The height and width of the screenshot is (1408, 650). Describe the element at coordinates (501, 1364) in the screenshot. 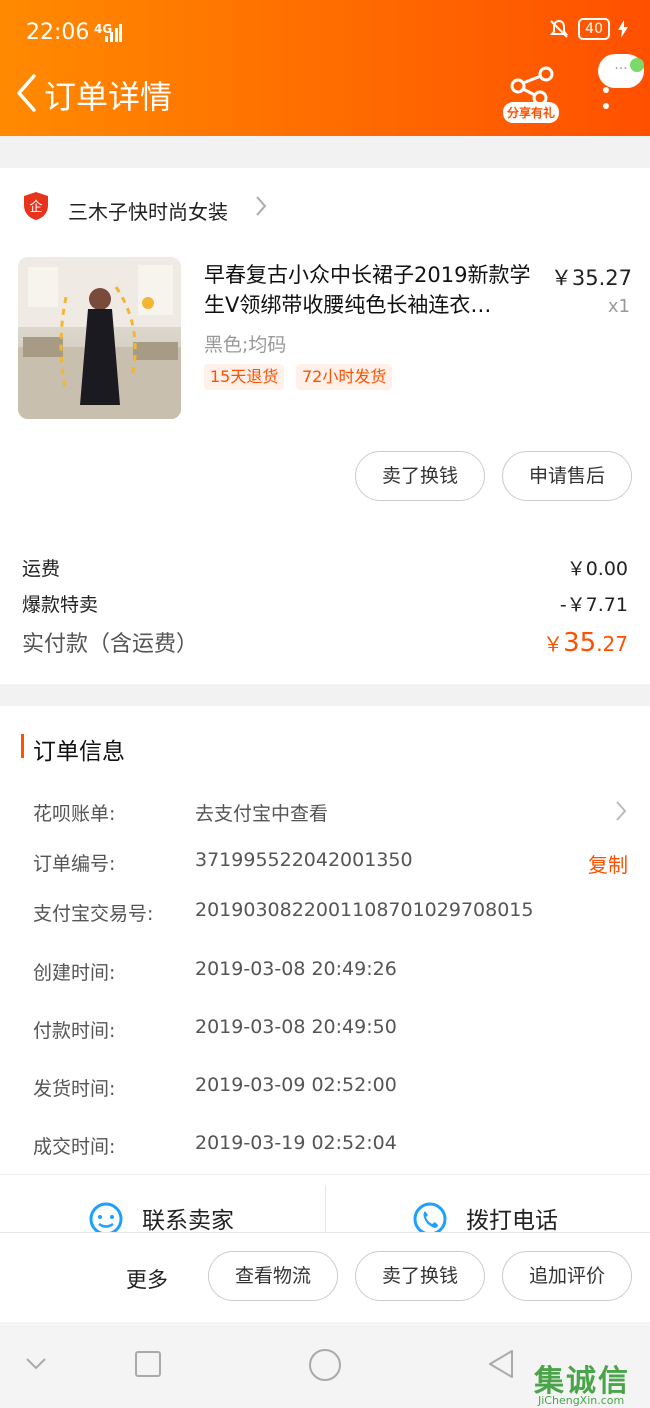

I see `back-triangle-icon` at that location.